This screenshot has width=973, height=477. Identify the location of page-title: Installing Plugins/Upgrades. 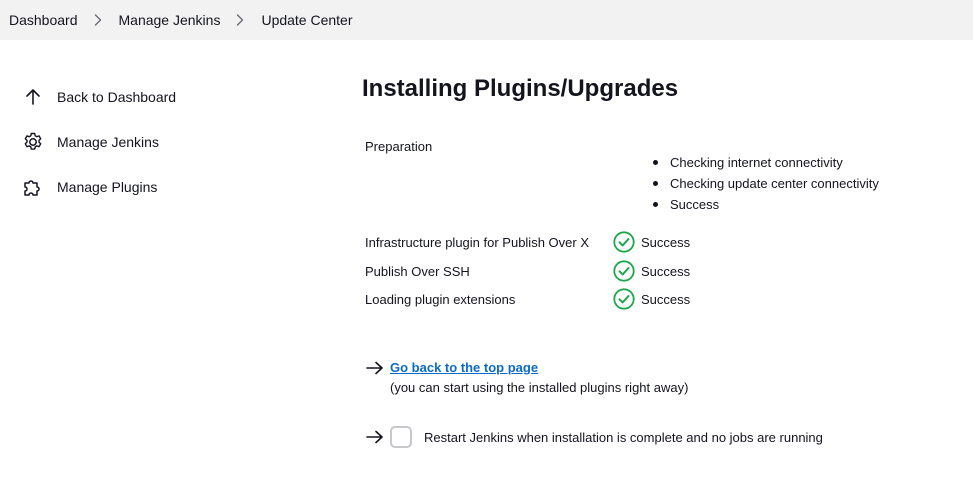
(520, 88).